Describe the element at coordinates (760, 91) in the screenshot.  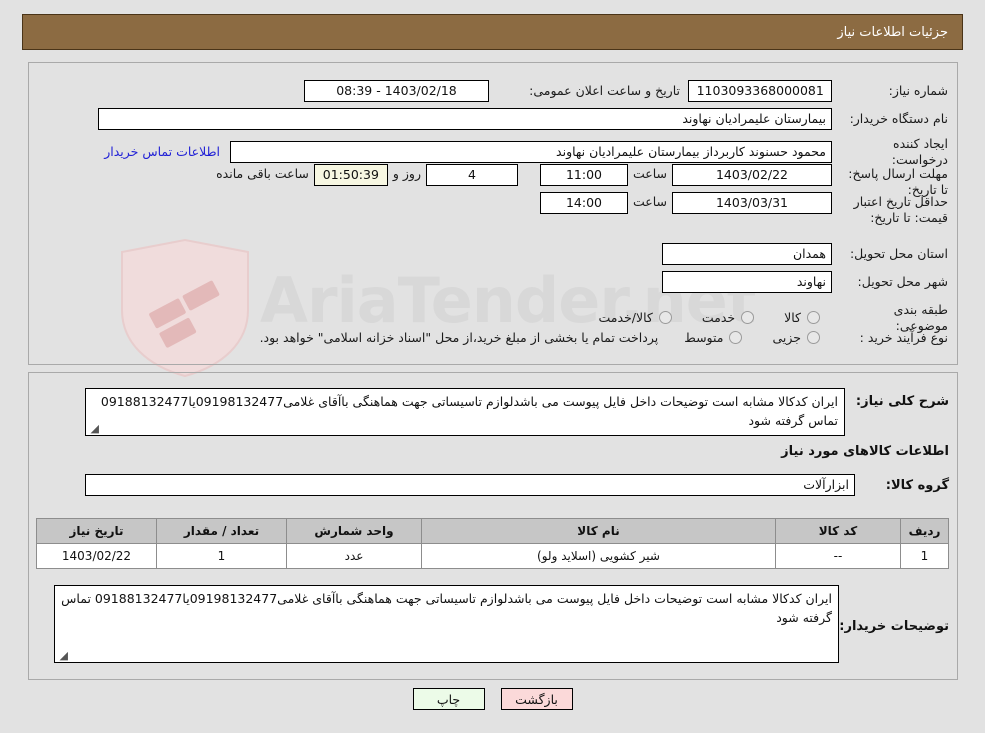
I see `need-number-value: 1103093368000081` at that location.